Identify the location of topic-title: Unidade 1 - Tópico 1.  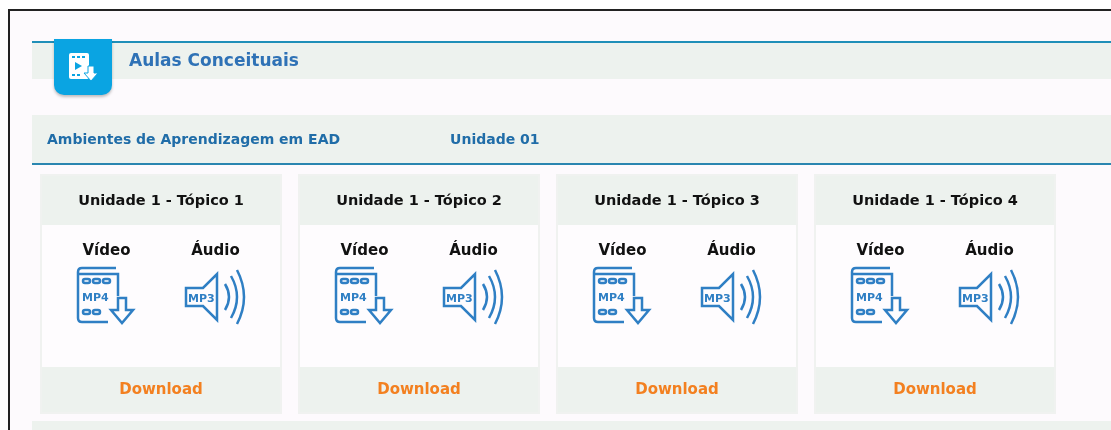
(161, 200).